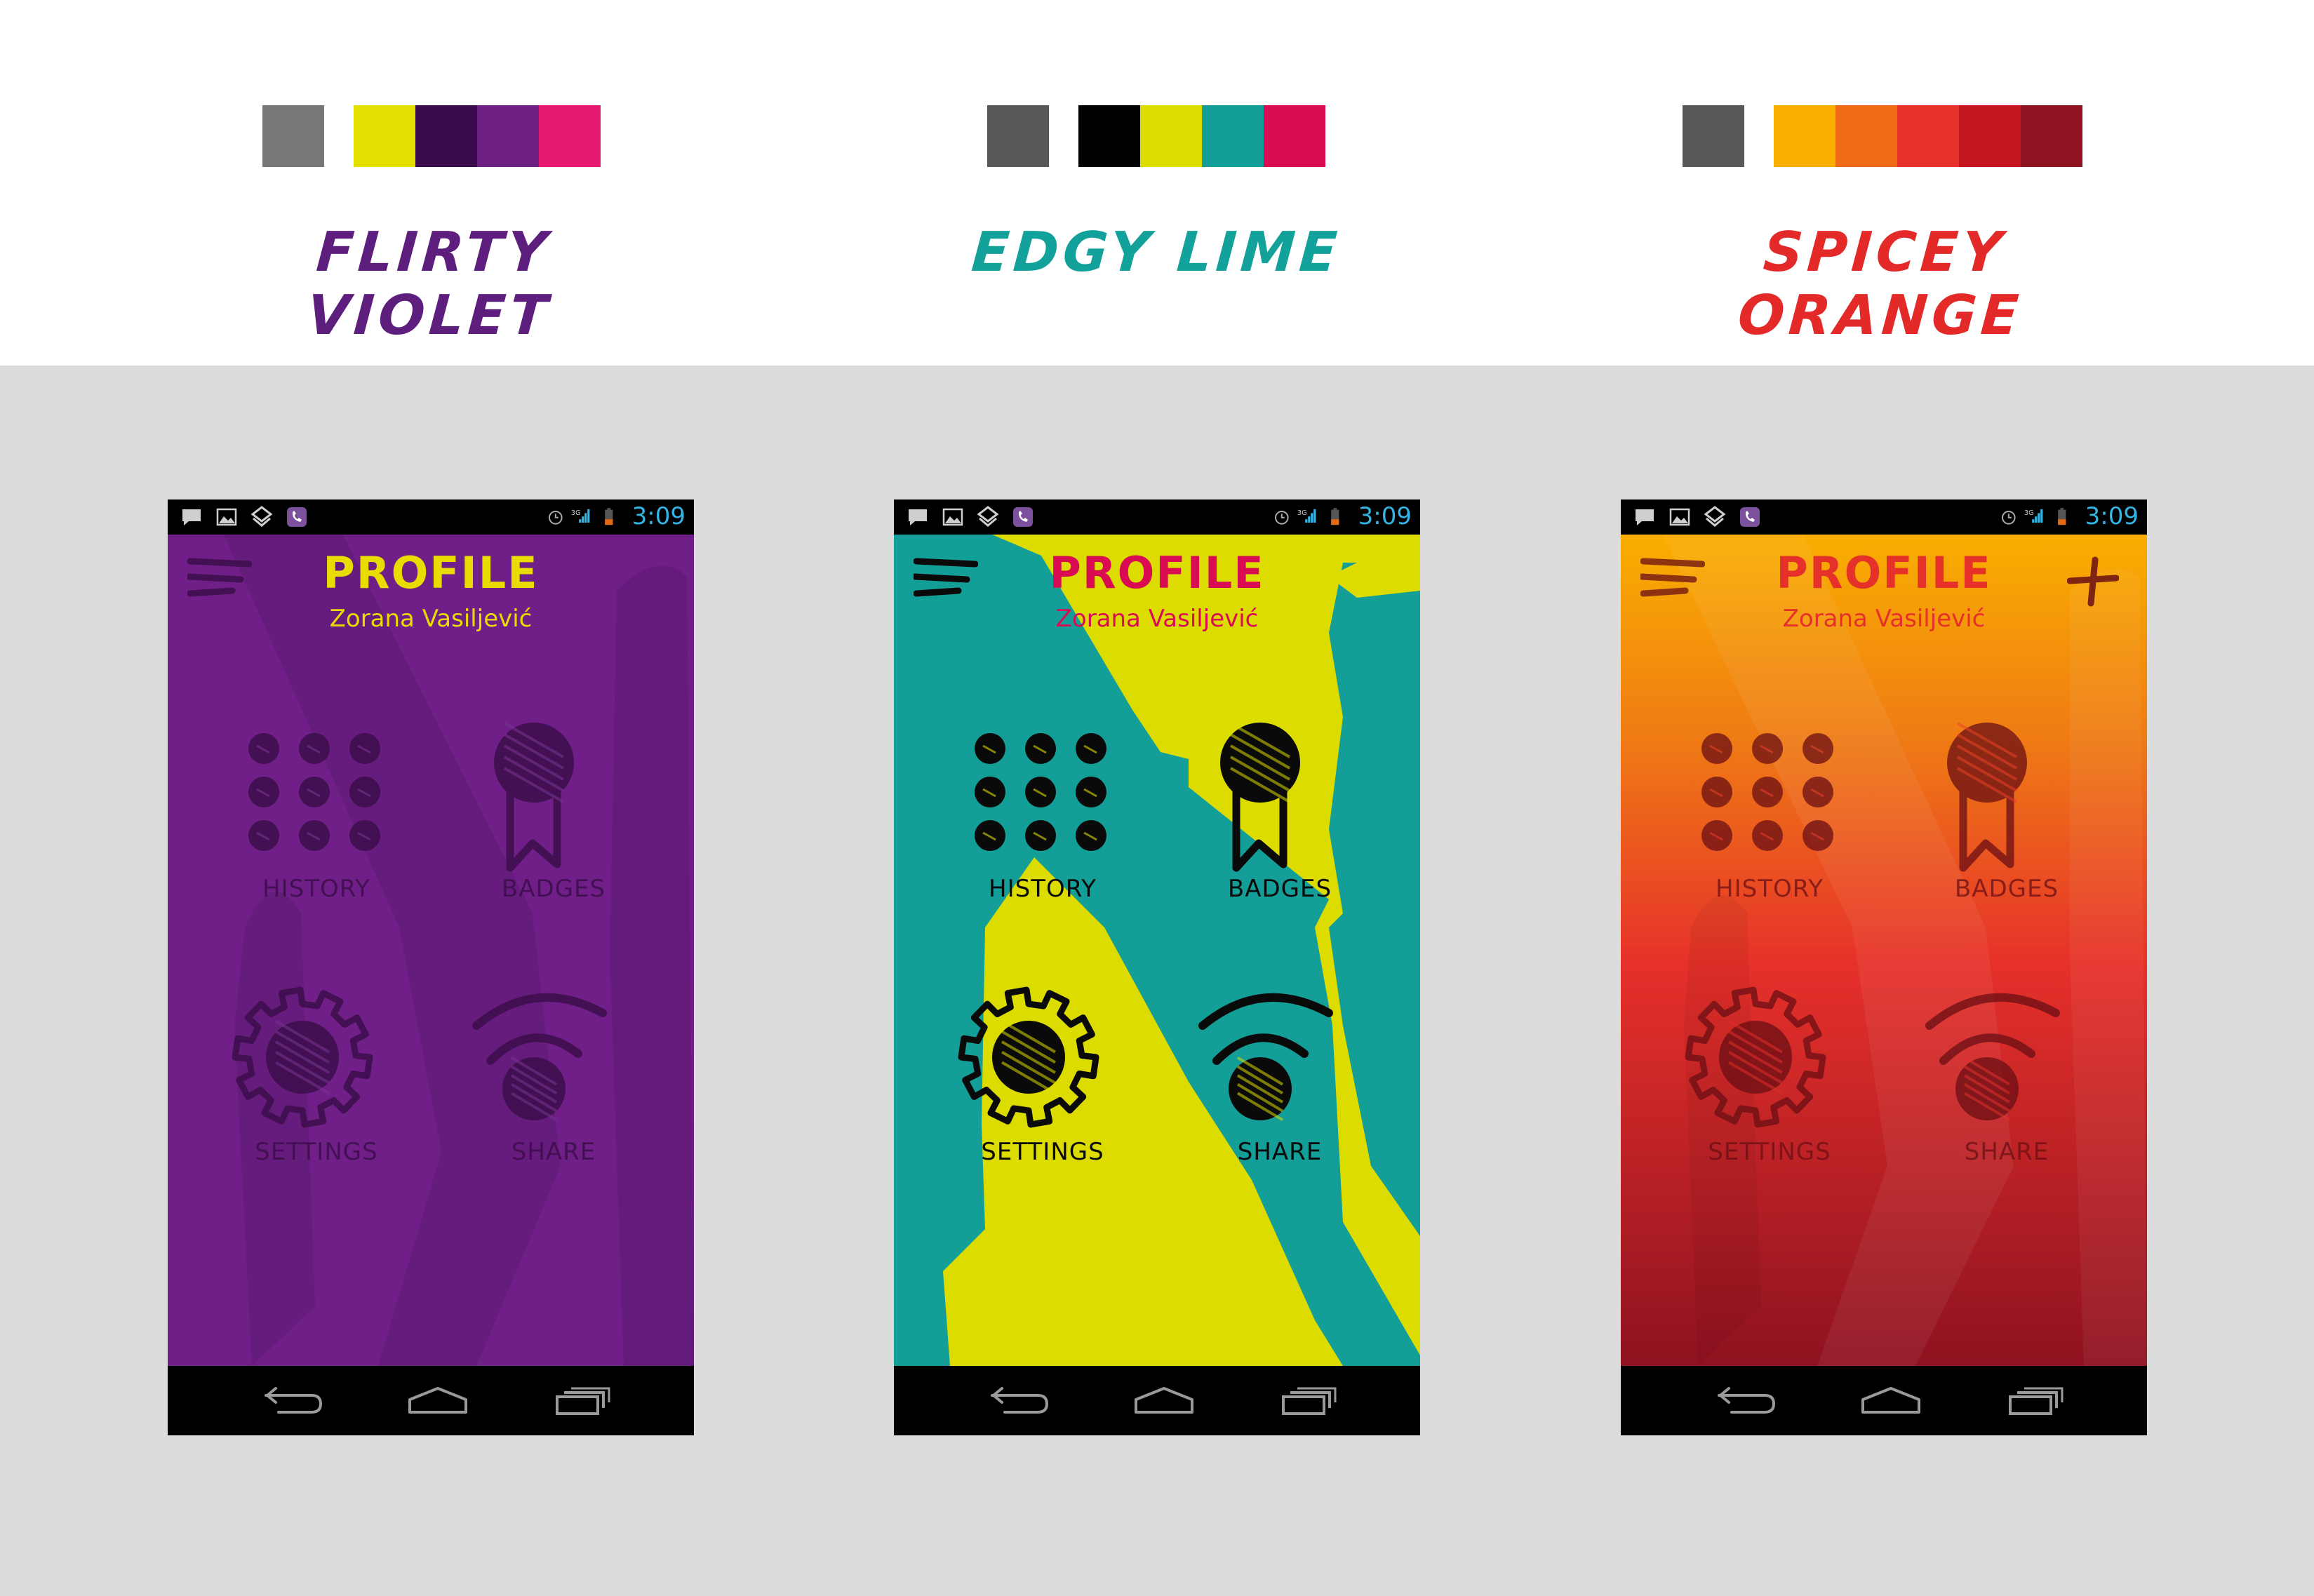 The height and width of the screenshot is (1596, 2314). I want to click on theme-name: SPICEY ORANGE, so click(1880, 284).